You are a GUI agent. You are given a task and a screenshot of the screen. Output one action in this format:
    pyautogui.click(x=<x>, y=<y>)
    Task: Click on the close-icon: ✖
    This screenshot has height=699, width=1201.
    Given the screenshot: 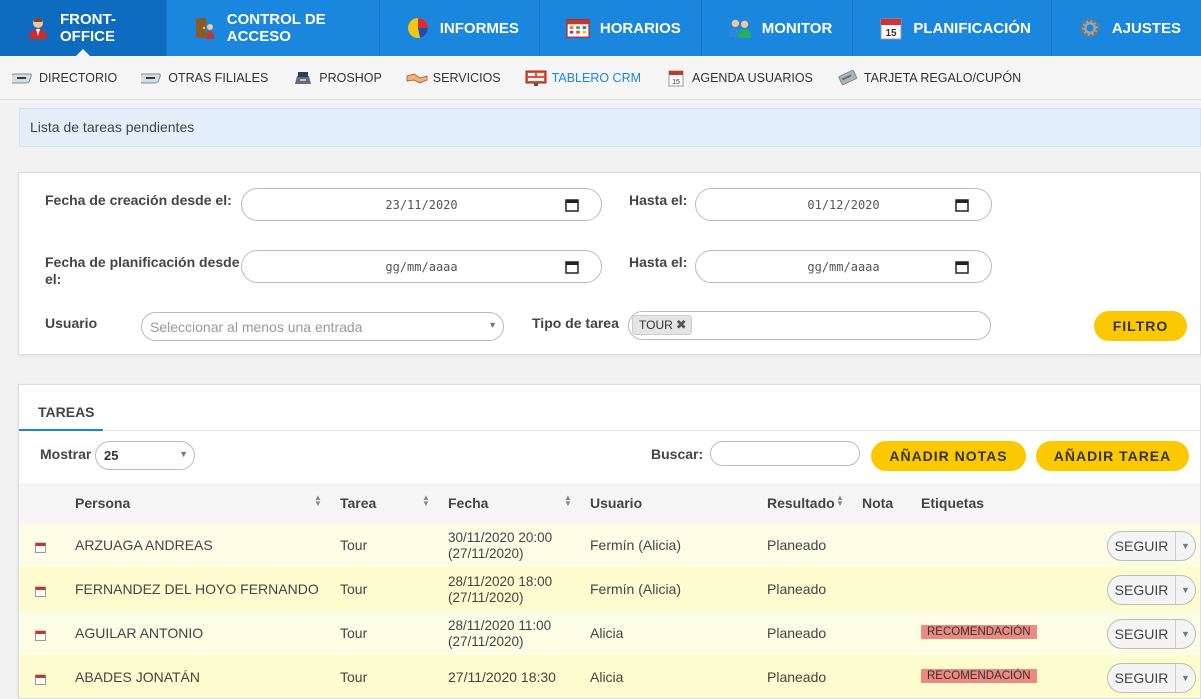 What is the action you would take?
    pyautogui.click(x=681, y=325)
    